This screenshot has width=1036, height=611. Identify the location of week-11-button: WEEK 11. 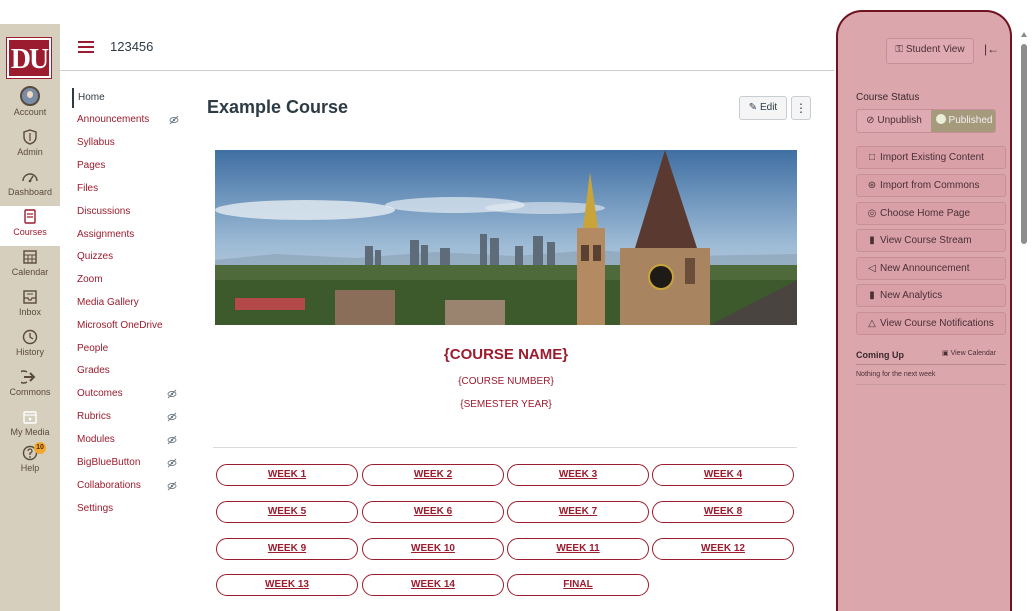
(578, 549).